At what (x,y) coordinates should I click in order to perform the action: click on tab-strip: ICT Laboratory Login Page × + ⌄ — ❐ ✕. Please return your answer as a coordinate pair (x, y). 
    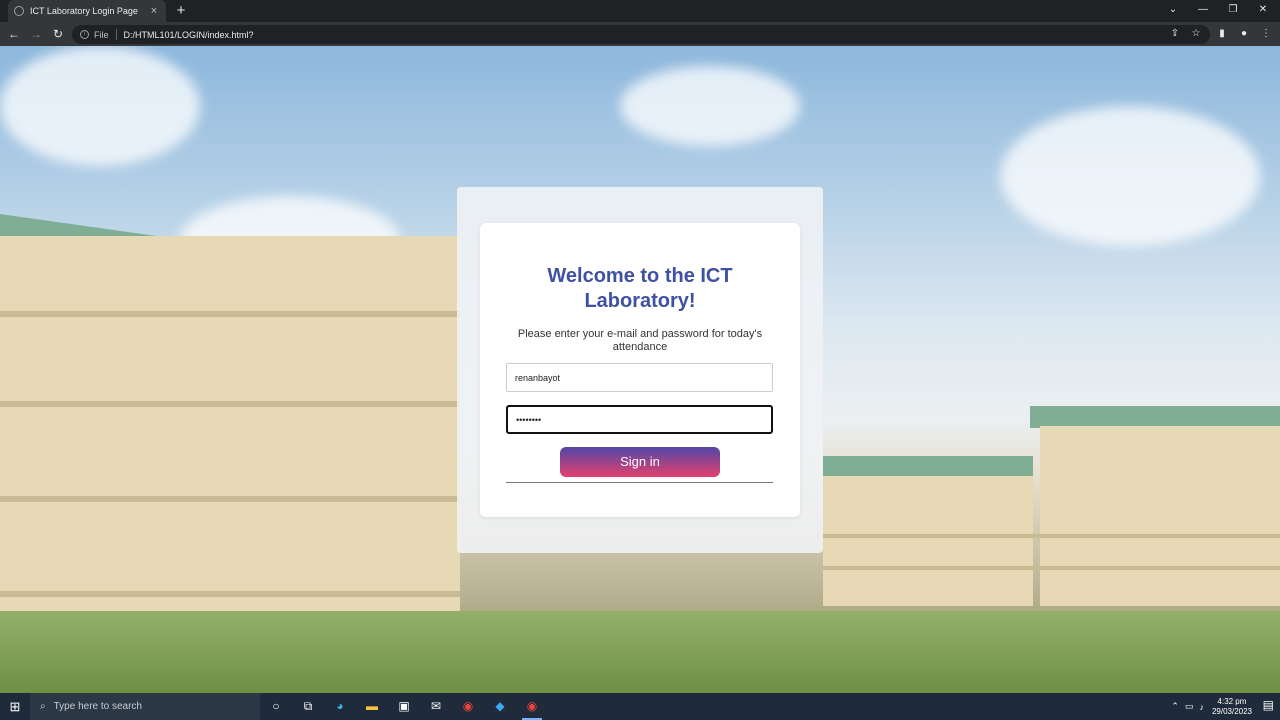
    Looking at the image, I should click on (640, 11).